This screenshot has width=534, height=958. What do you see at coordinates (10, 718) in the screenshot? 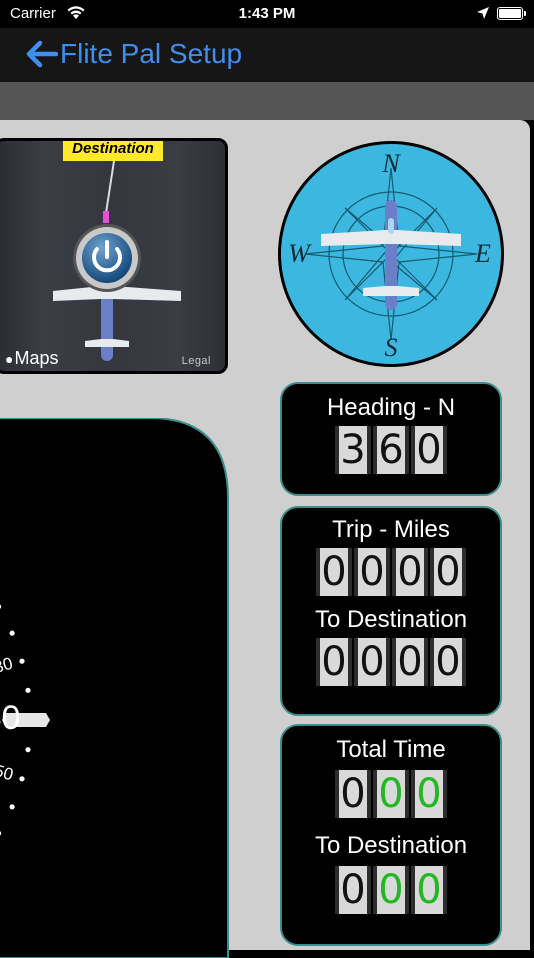
I see `speed-label: 240` at bounding box center [10, 718].